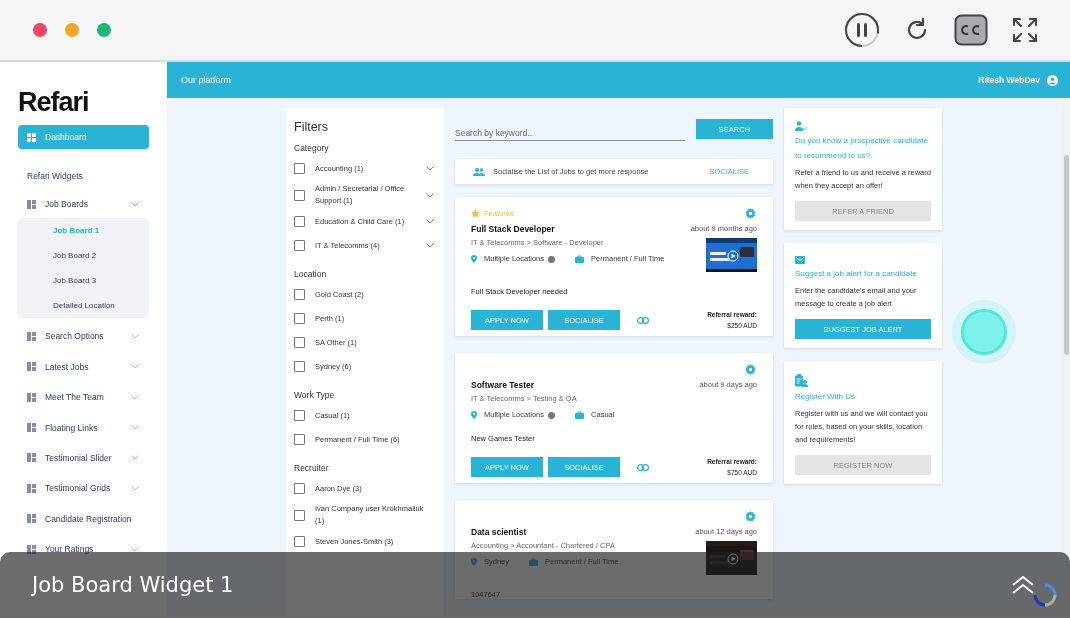 The image size is (1070, 618). What do you see at coordinates (543, 385) in the screenshot?
I see `job-title: Software Tester` at bounding box center [543, 385].